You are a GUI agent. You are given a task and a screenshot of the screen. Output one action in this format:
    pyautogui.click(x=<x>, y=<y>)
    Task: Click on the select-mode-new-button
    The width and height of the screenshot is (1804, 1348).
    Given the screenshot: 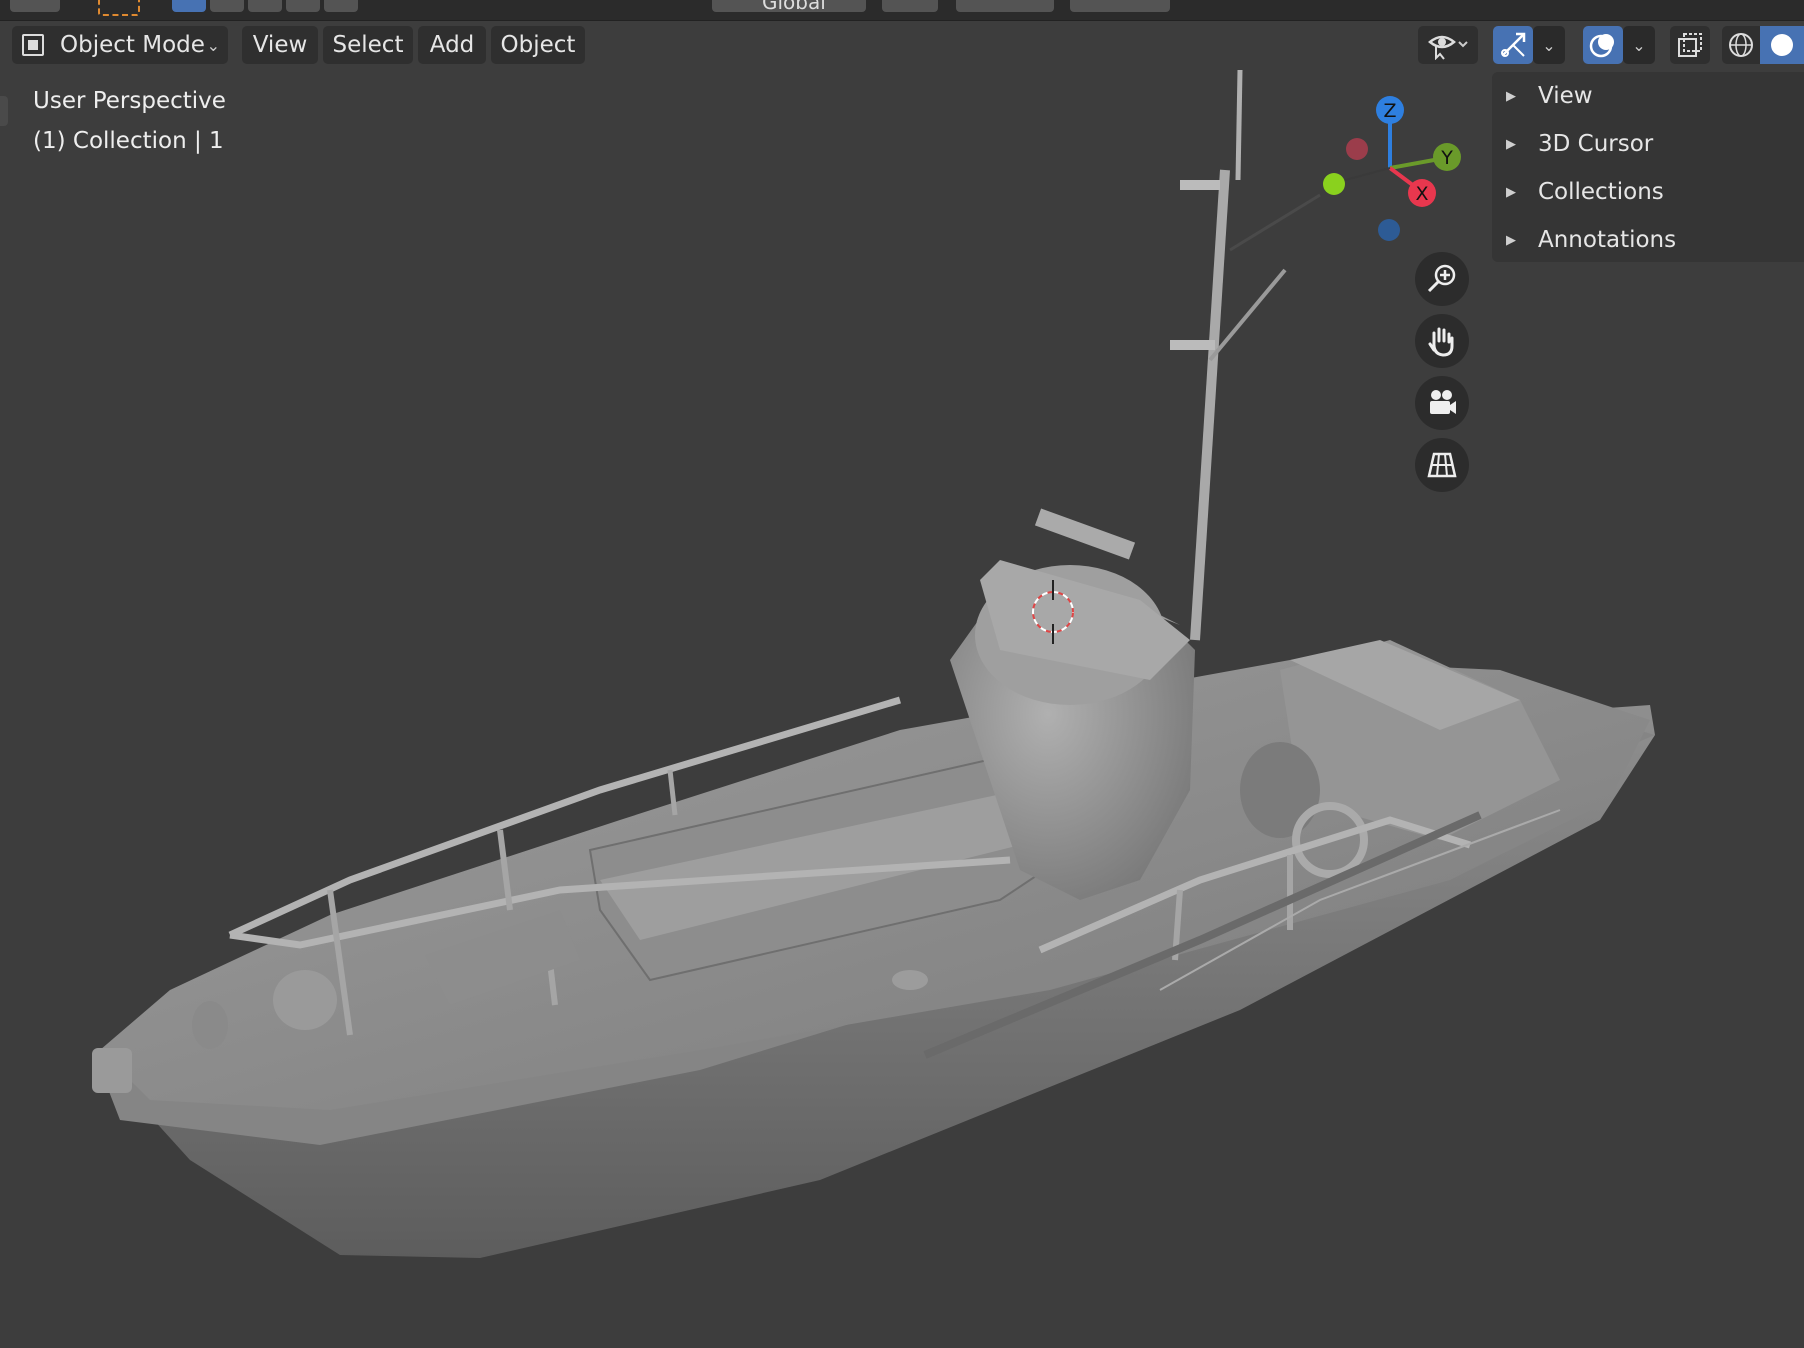 What is the action you would take?
    pyautogui.click(x=189, y=6)
    